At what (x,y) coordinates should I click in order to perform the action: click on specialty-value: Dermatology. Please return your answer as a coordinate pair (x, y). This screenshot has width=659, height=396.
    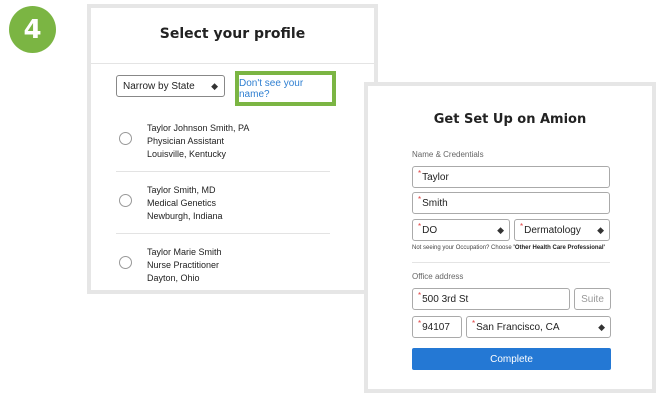
    Looking at the image, I should click on (552, 230).